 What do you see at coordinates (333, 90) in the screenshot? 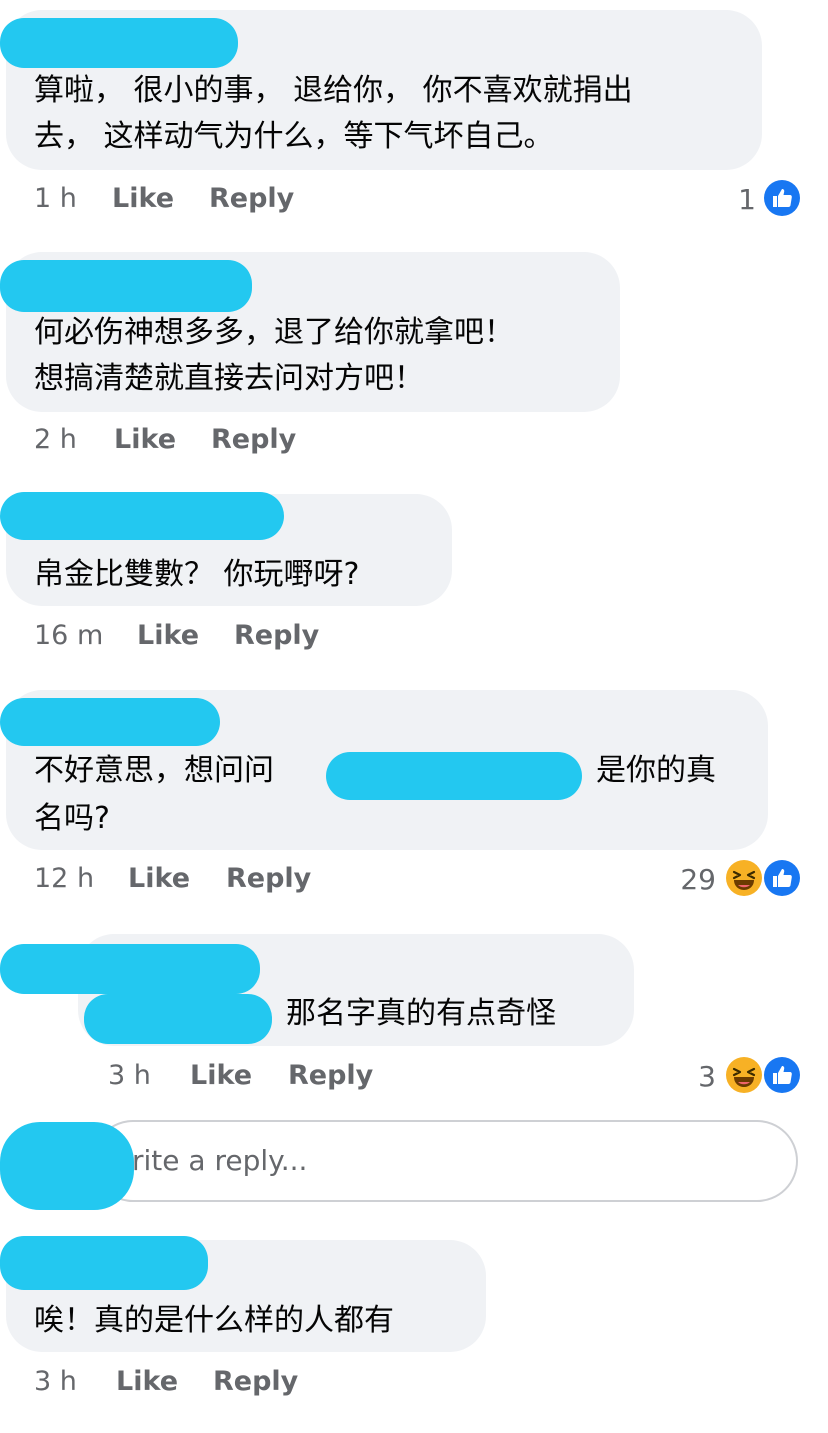
I see `comment-text: 算啦， 很小的事， 退给你， 你不喜欢就捐出` at bounding box center [333, 90].